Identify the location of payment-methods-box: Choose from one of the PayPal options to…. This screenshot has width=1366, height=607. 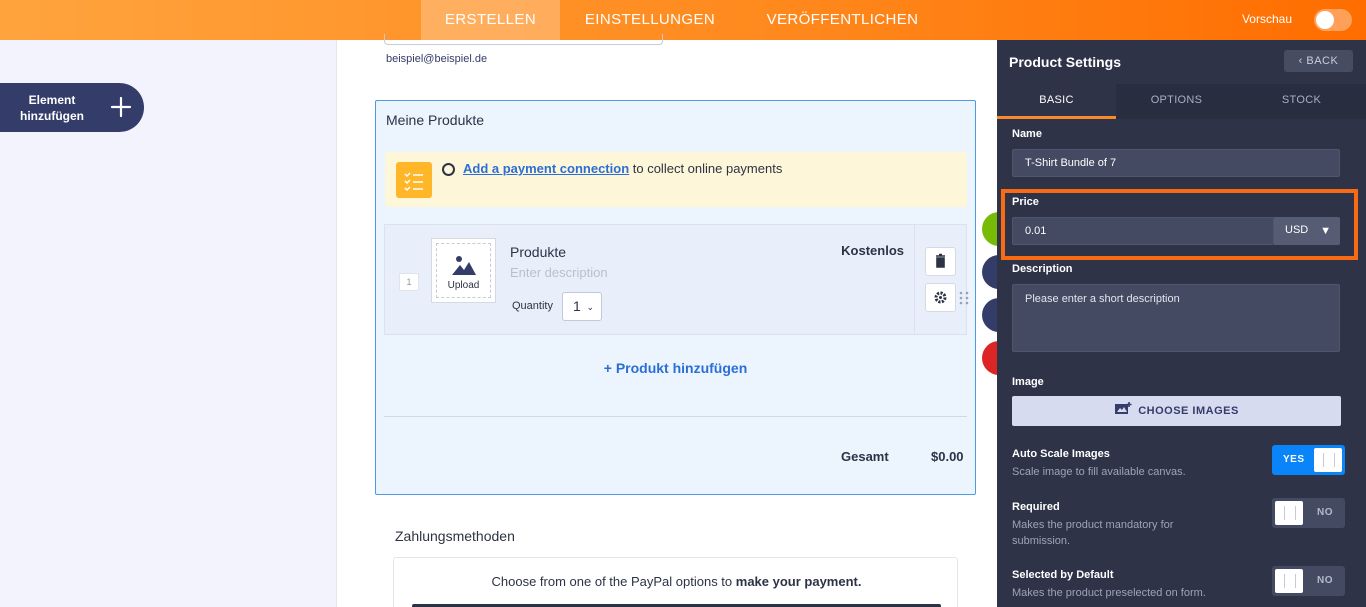
(675, 582).